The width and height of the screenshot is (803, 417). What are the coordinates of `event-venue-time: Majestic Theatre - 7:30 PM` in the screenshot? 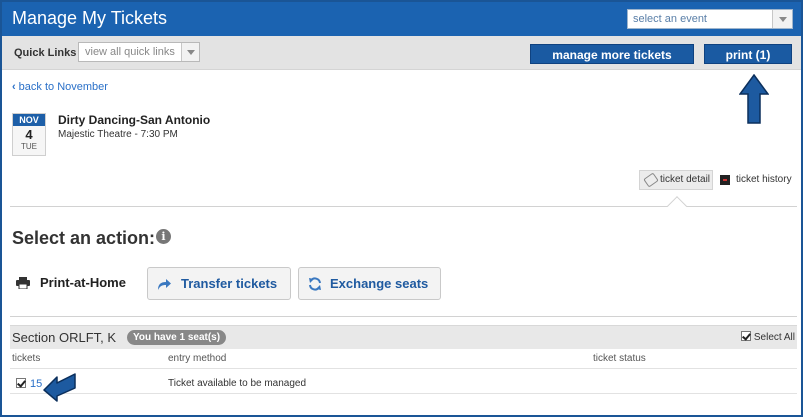 It's located at (118, 134).